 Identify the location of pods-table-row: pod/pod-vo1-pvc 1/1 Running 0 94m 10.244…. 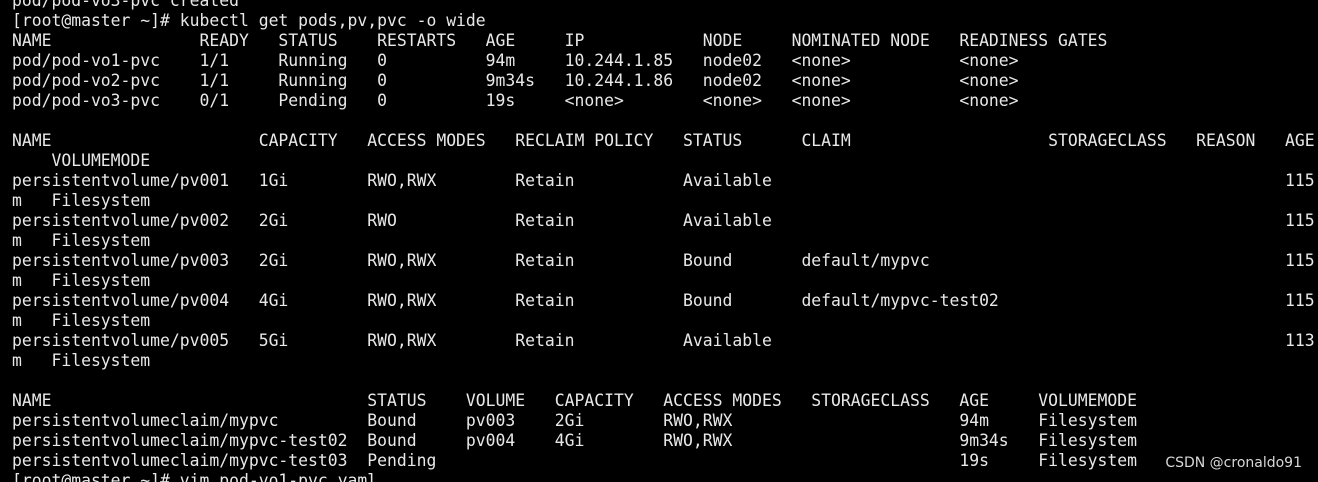
(515, 60).